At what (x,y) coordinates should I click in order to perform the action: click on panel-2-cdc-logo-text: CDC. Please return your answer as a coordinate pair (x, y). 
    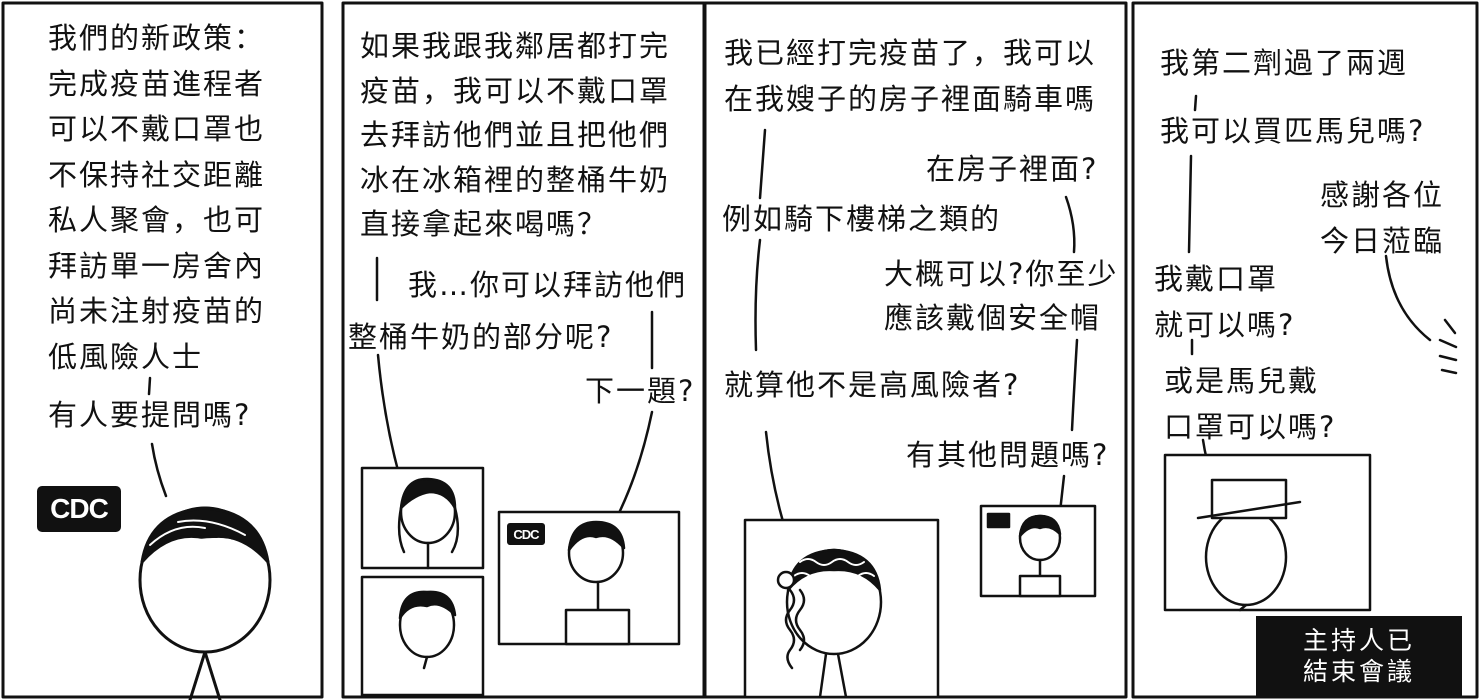
    Looking at the image, I should click on (526, 534).